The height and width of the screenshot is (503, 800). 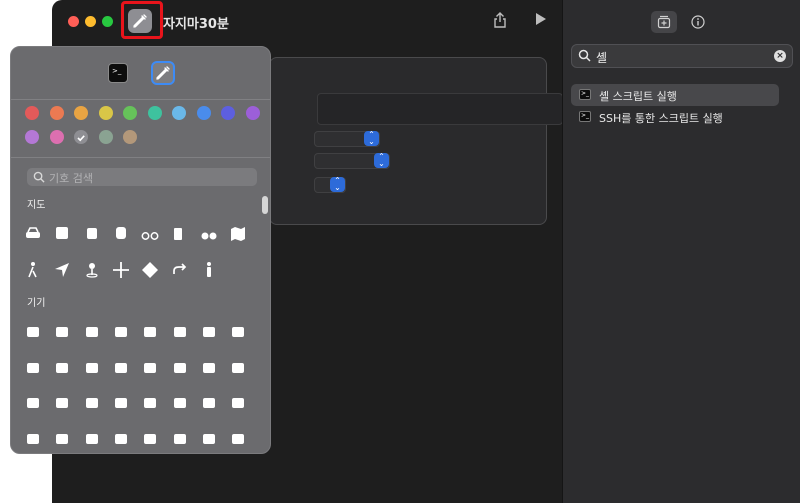 I want to click on walking-icon, so click(x=33, y=270).